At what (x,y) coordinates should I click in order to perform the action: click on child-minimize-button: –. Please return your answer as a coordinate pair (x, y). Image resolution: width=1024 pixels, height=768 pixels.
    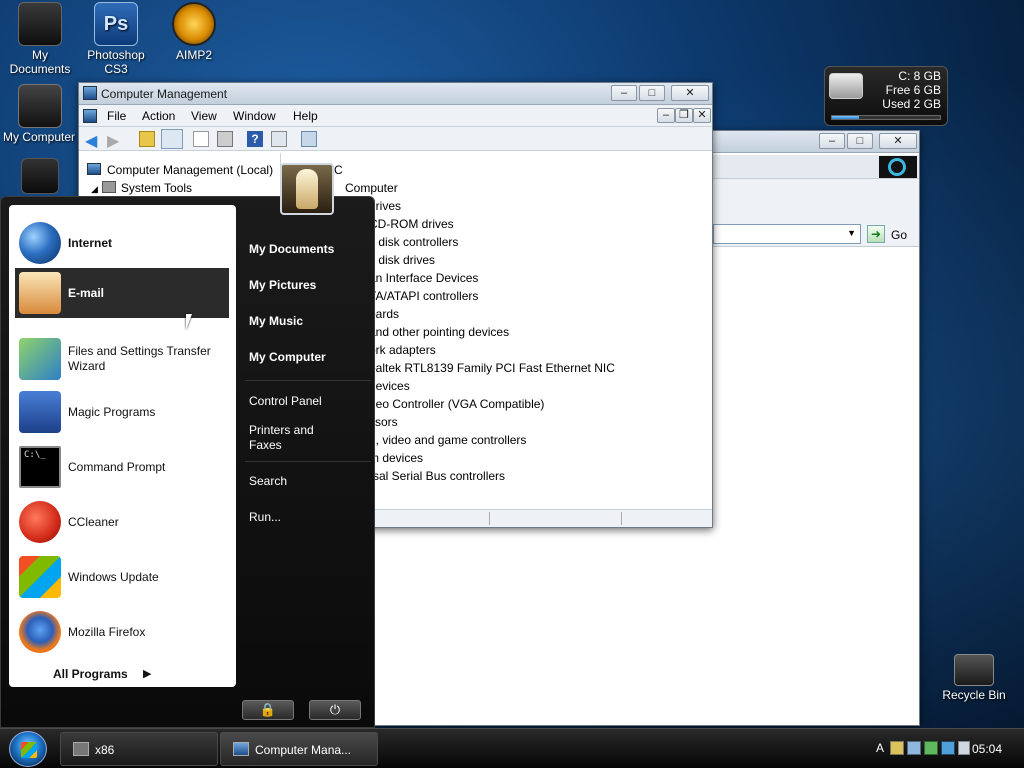
    Looking at the image, I should click on (666, 115).